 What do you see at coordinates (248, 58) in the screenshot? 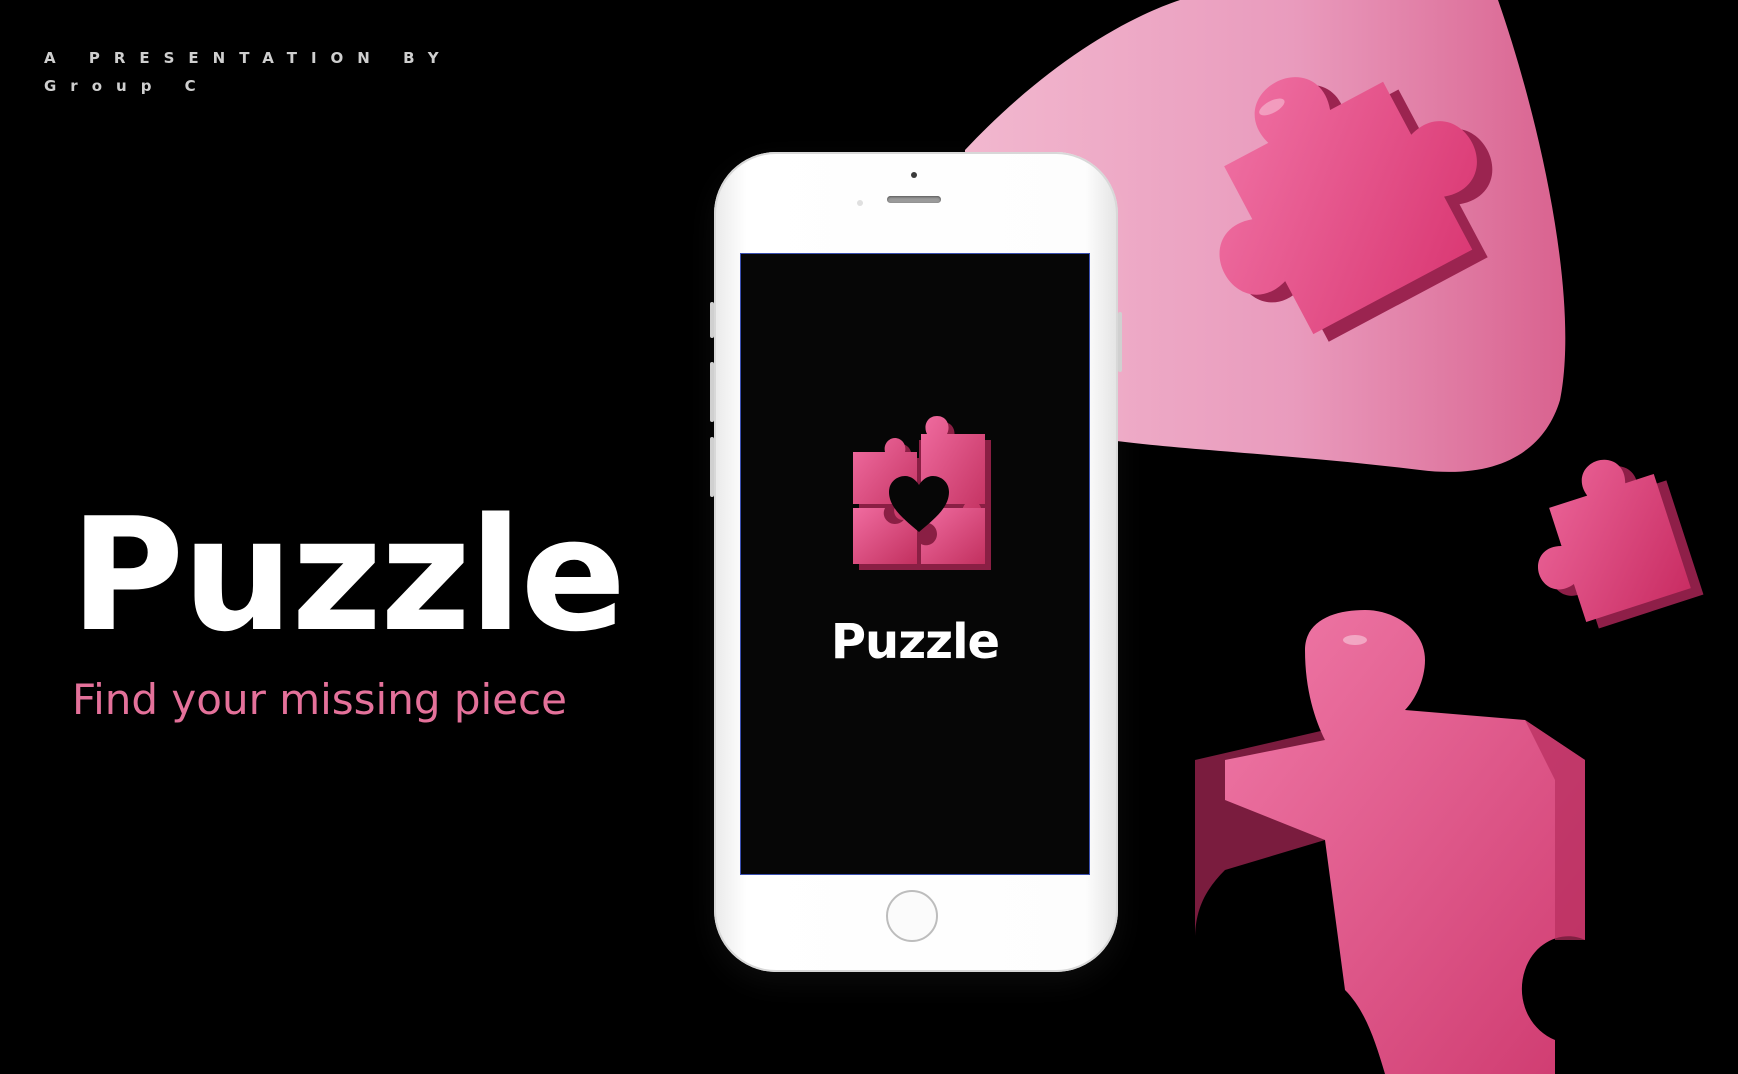
I see `byline-line-1: A PRESENTATION BY` at bounding box center [248, 58].